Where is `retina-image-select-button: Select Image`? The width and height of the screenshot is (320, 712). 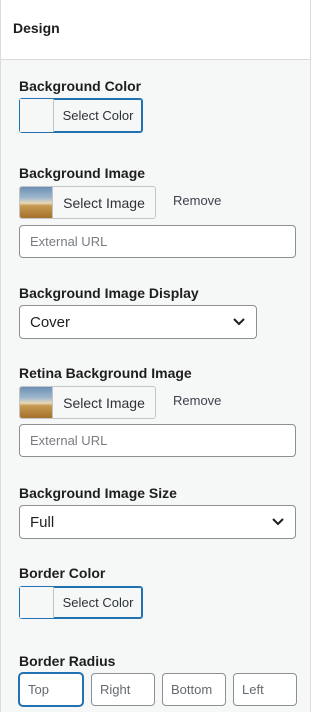
retina-image-select-button: Select Image is located at coordinates (87, 402).